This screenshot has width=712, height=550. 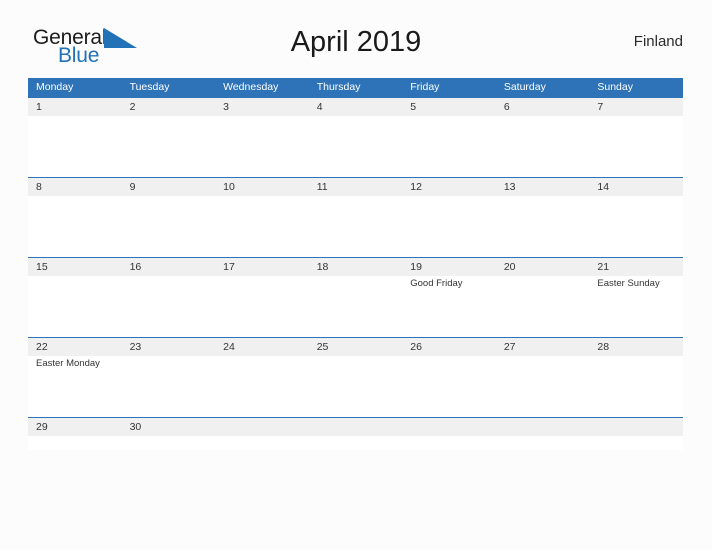 I want to click on day-number: 6, so click(x=543, y=107).